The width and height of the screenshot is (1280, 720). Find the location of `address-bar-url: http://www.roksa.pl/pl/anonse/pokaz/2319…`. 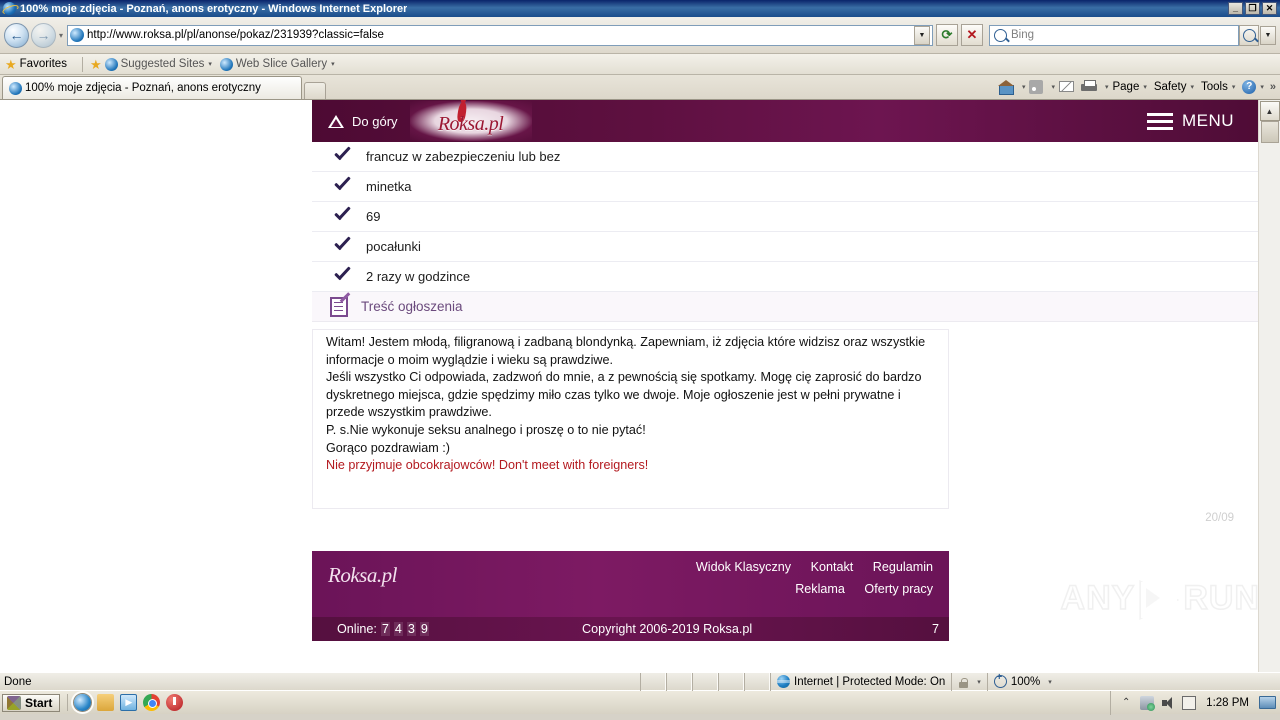

address-bar-url: http://www.roksa.pl/pl/anonse/pokaz/2319… is located at coordinates (235, 35).